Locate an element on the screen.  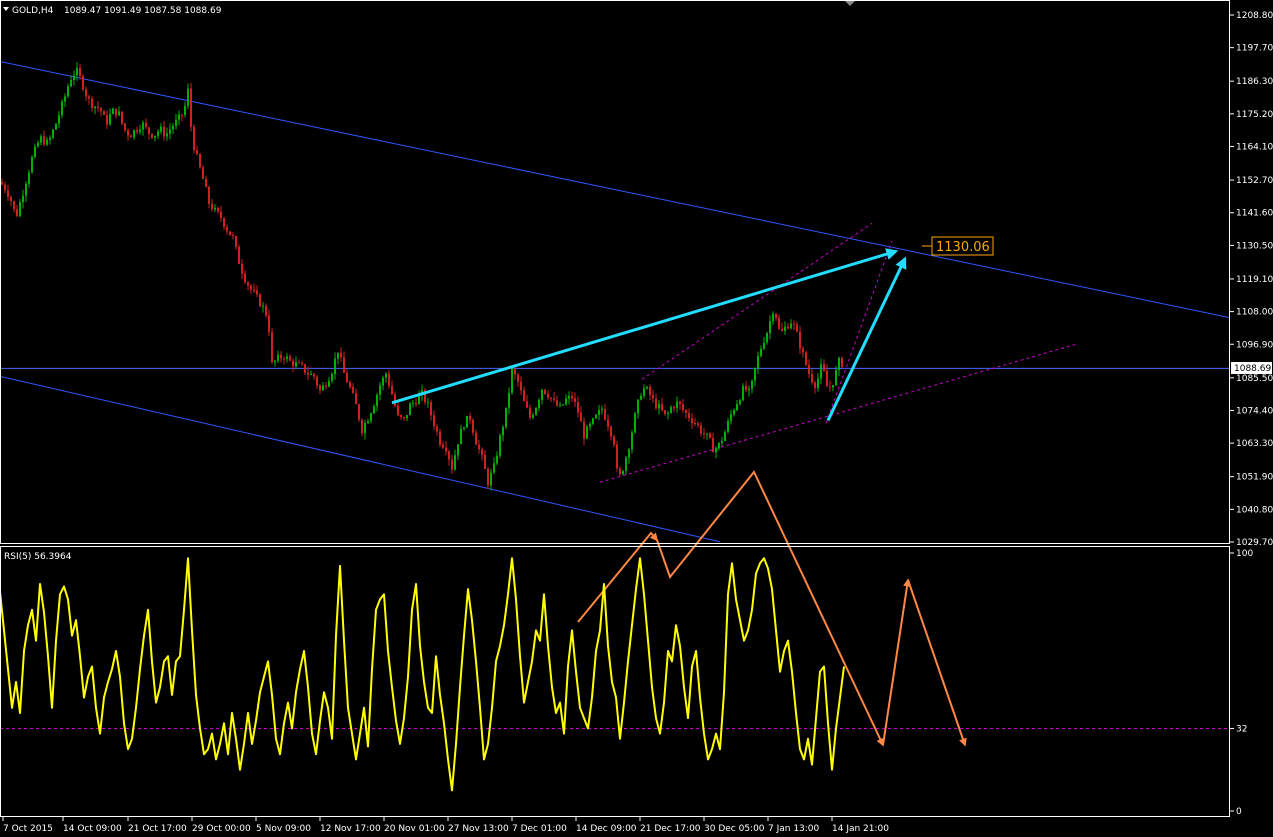
price-tick-label: 1152.70 is located at coordinates (1254, 181).